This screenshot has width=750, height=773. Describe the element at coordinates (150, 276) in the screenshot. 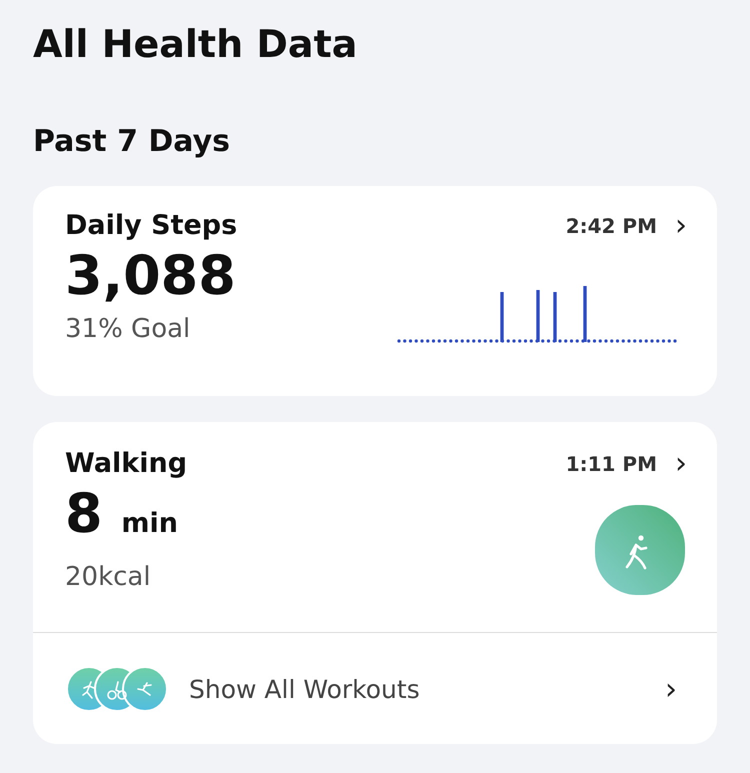

I see `steps-value: 3,088` at that location.